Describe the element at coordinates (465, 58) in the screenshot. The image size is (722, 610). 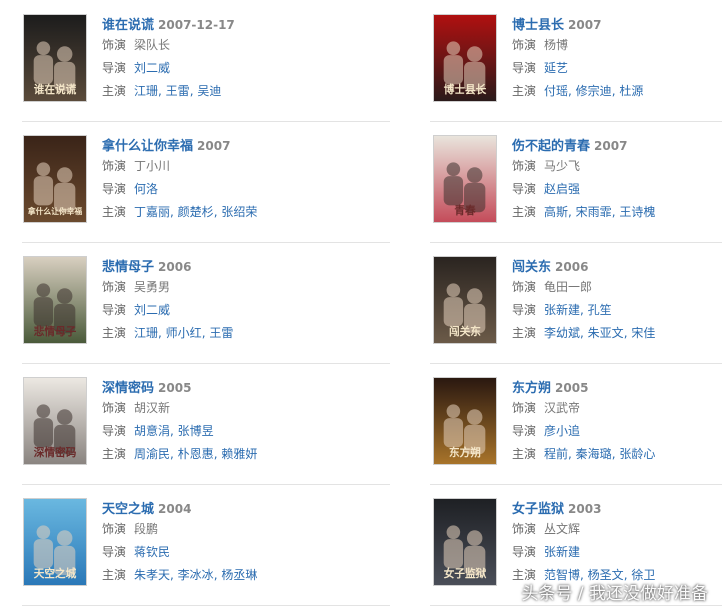
I see `poster-image: 博士县长` at that location.